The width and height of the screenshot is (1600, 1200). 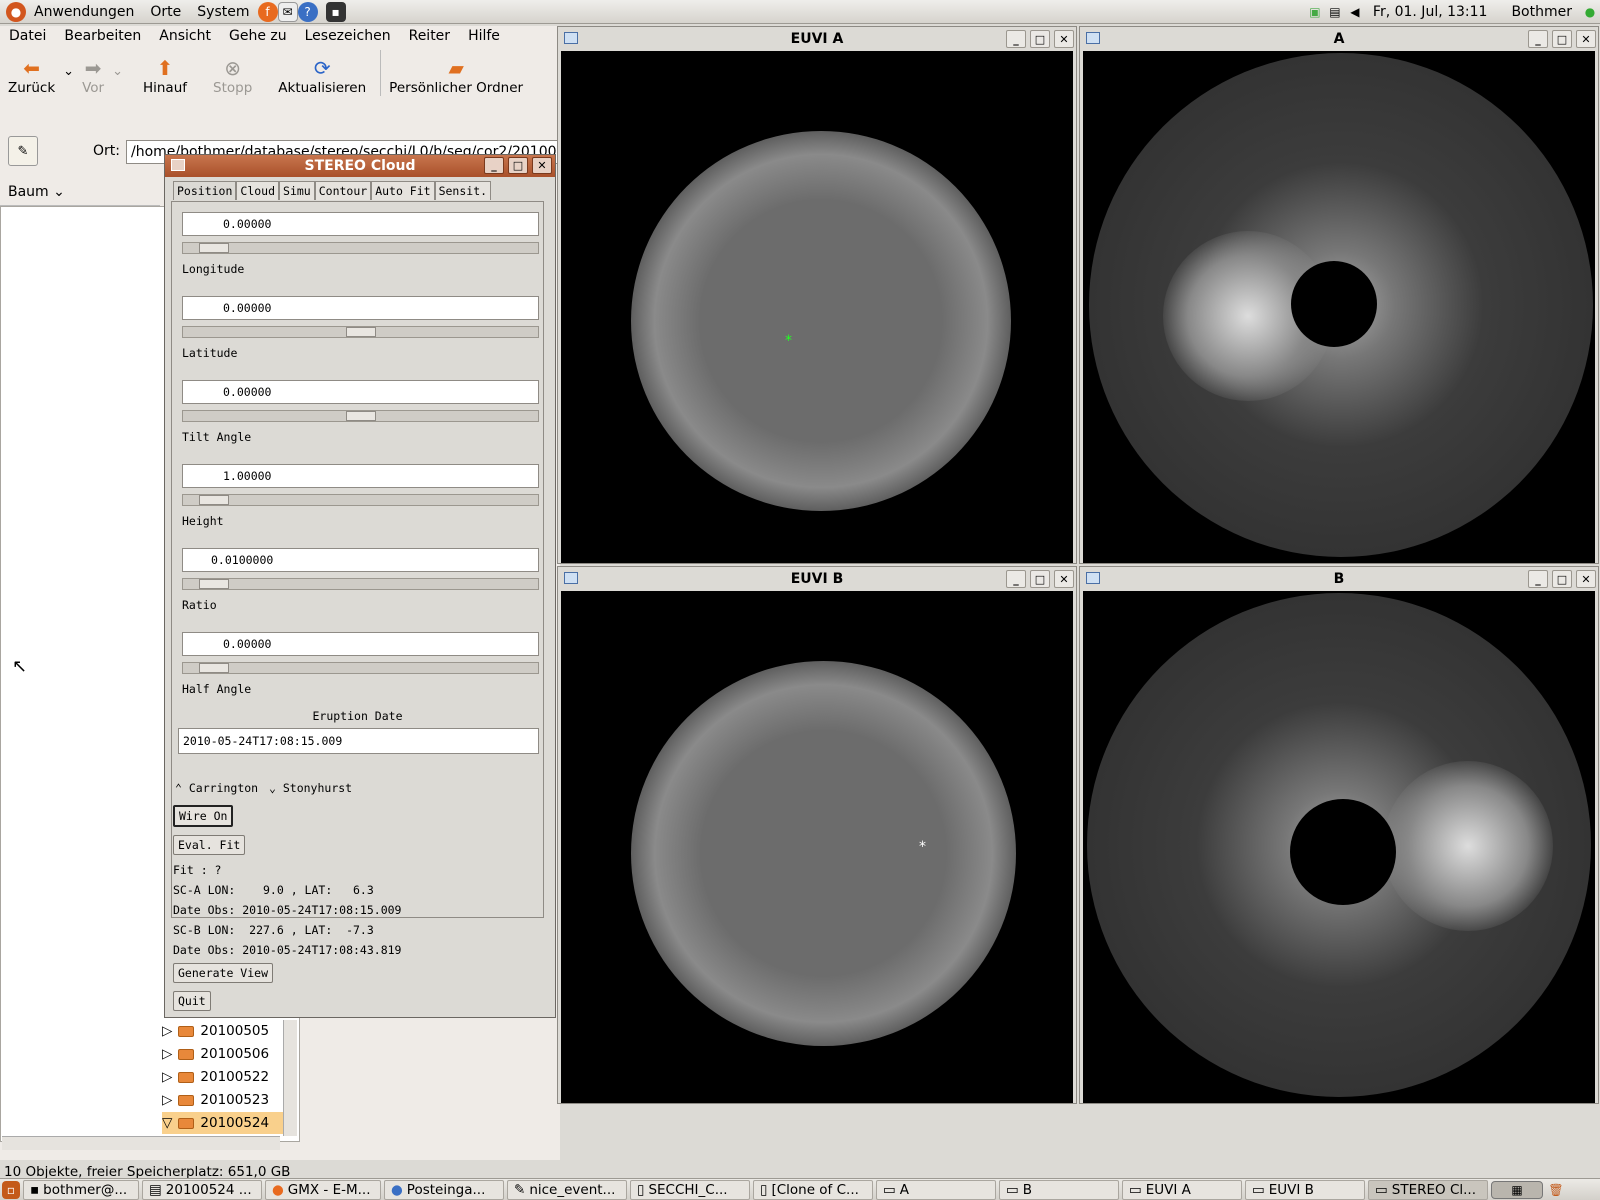 I want to click on mail-icon: ✉, so click(x=287, y=11).